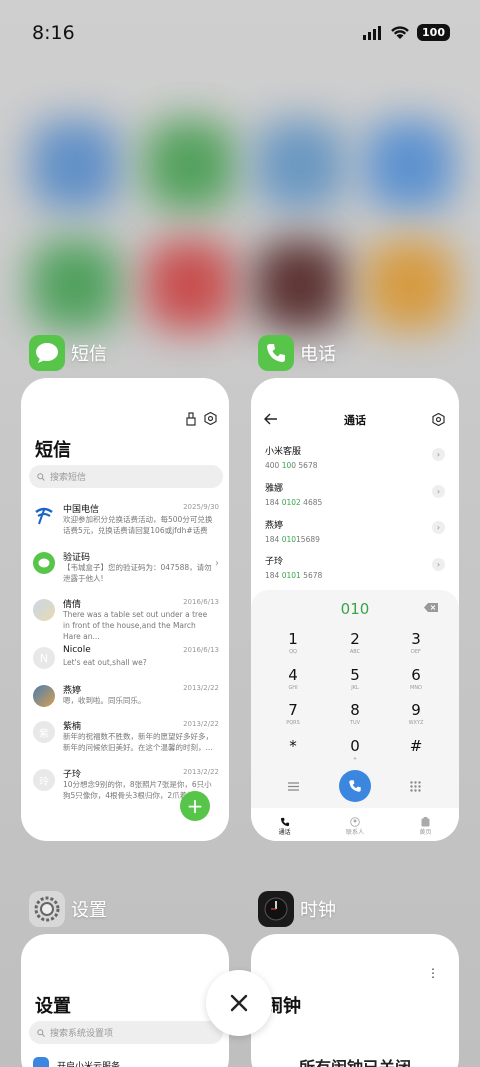 The height and width of the screenshot is (1067, 480). What do you see at coordinates (372, 32) in the screenshot?
I see `signal-icon` at bounding box center [372, 32].